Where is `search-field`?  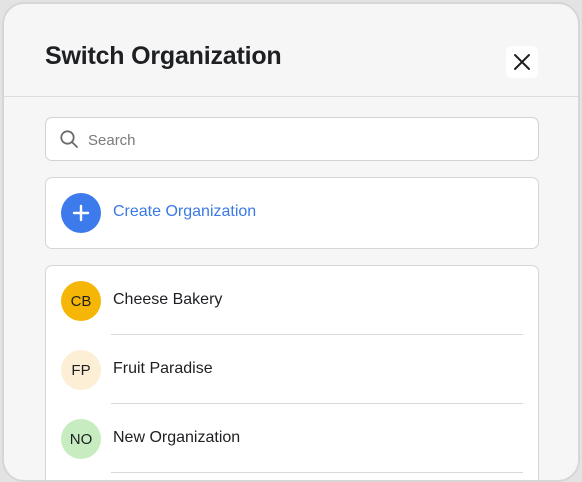 search-field is located at coordinates (292, 139).